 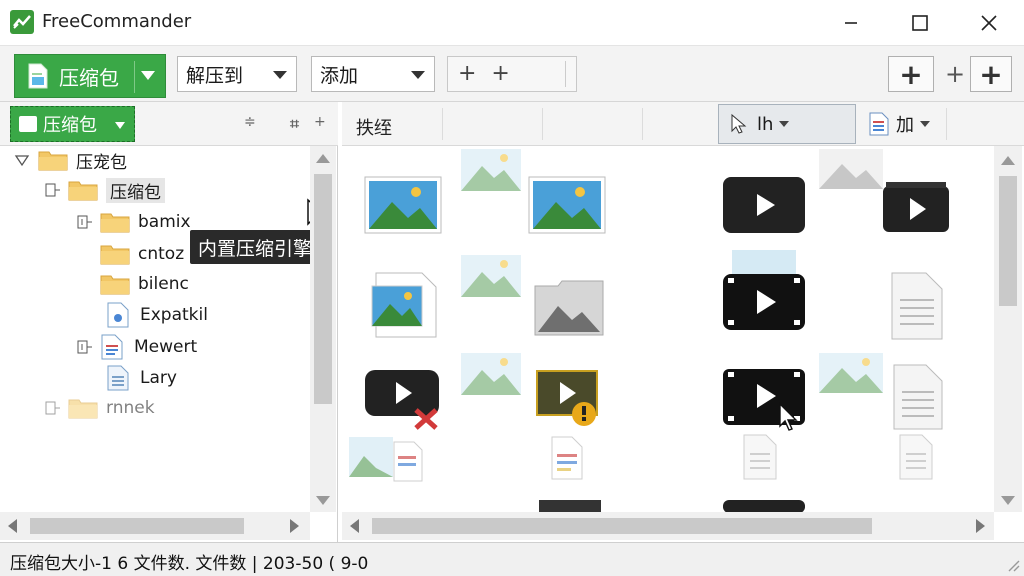 I want to click on status-bar: 压缩包大小-1 6 文件数. 文件数 | 203-50 ( 9-0, so click(x=512, y=559).